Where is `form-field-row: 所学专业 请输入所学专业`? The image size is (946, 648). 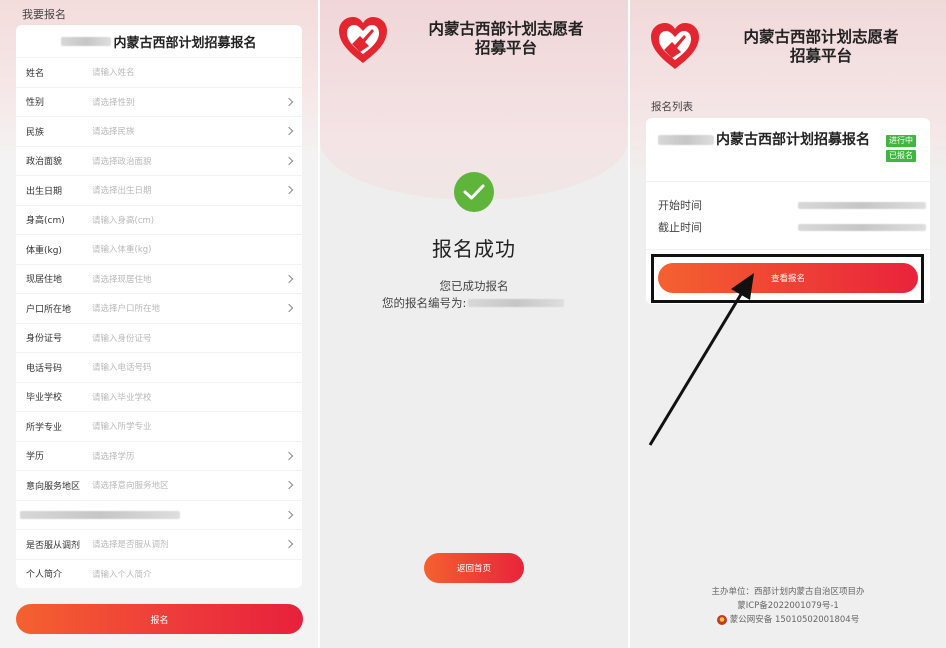 form-field-row: 所学专业 请输入所学专业 is located at coordinates (159, 426).